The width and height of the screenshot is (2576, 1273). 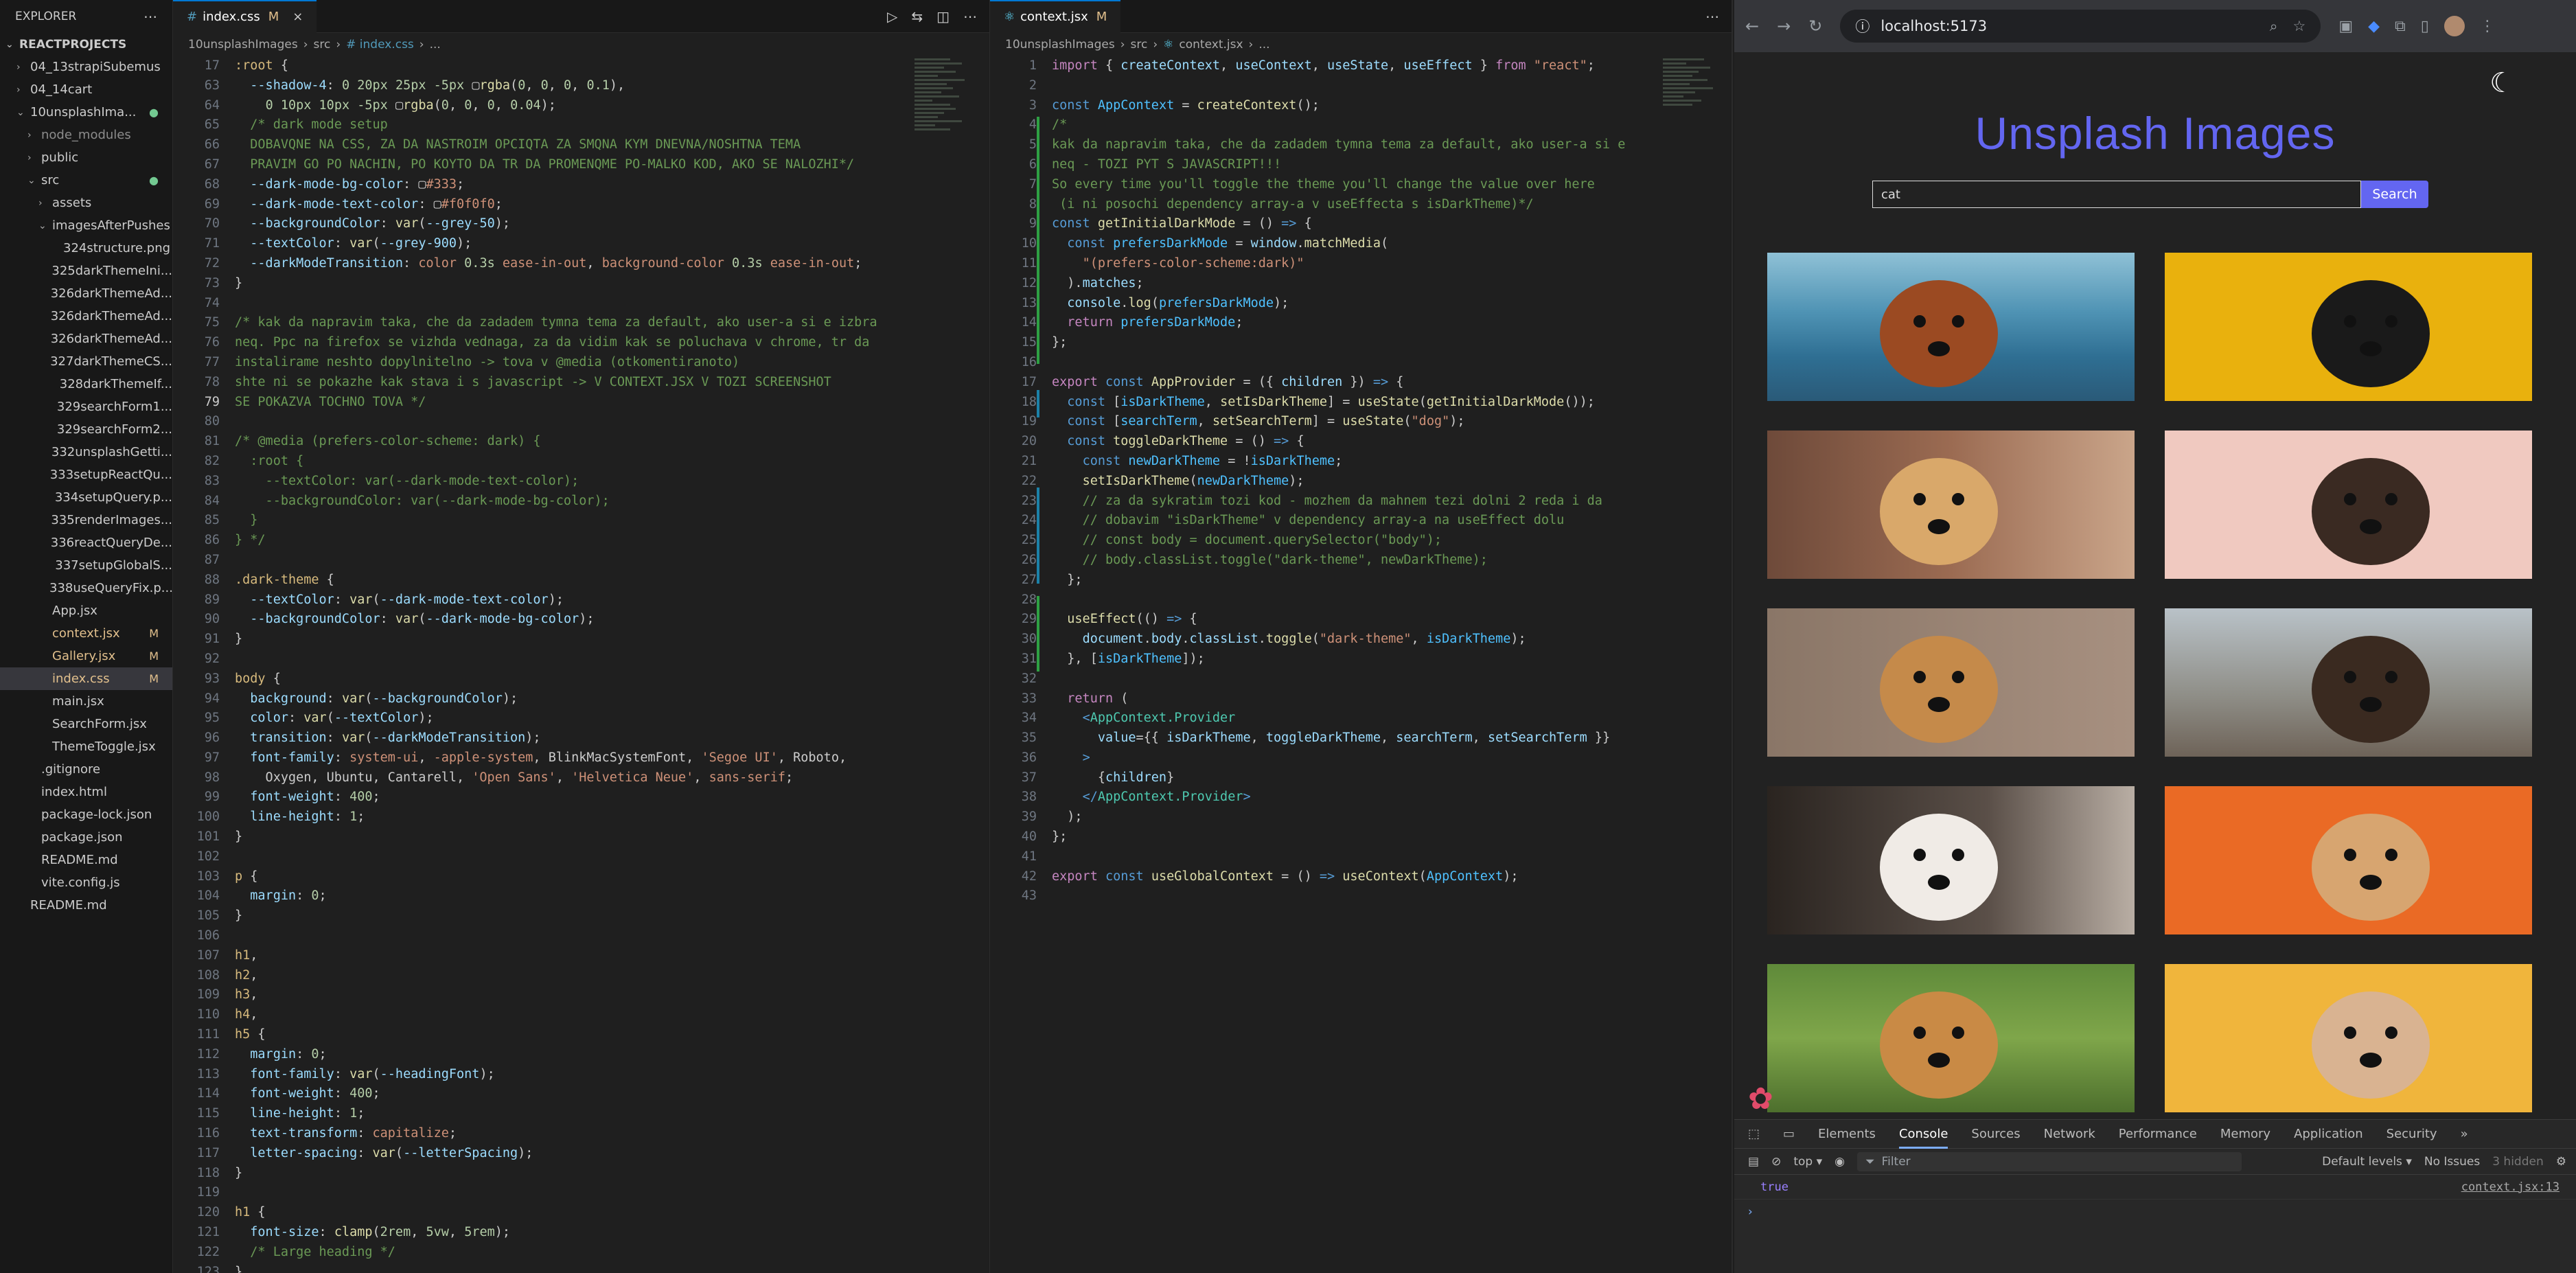 I want to click on tab-index-css: # index.css M ×, so click(x=245, y=16).